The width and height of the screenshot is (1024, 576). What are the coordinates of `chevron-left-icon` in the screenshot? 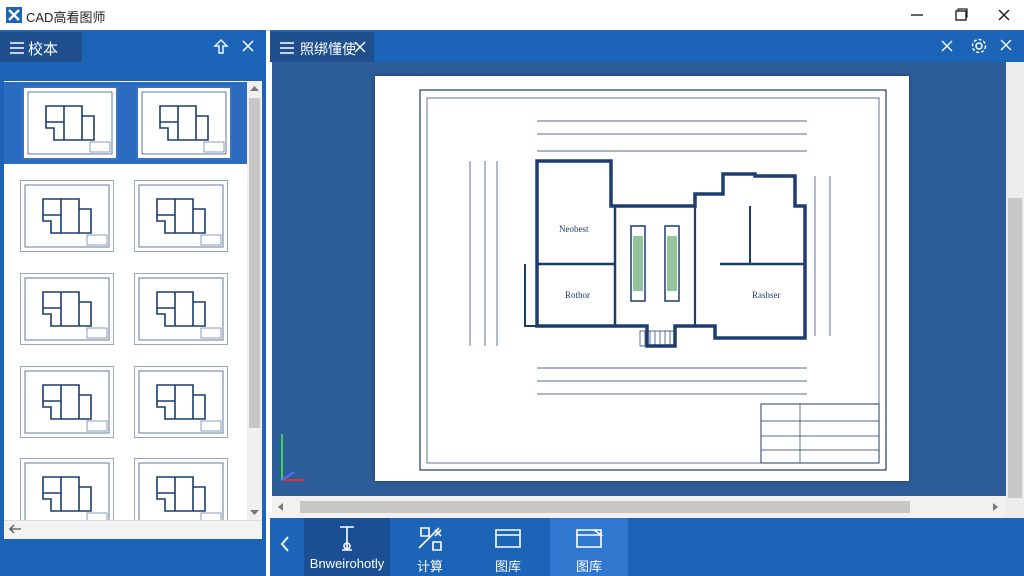 It's located at (285, 544).